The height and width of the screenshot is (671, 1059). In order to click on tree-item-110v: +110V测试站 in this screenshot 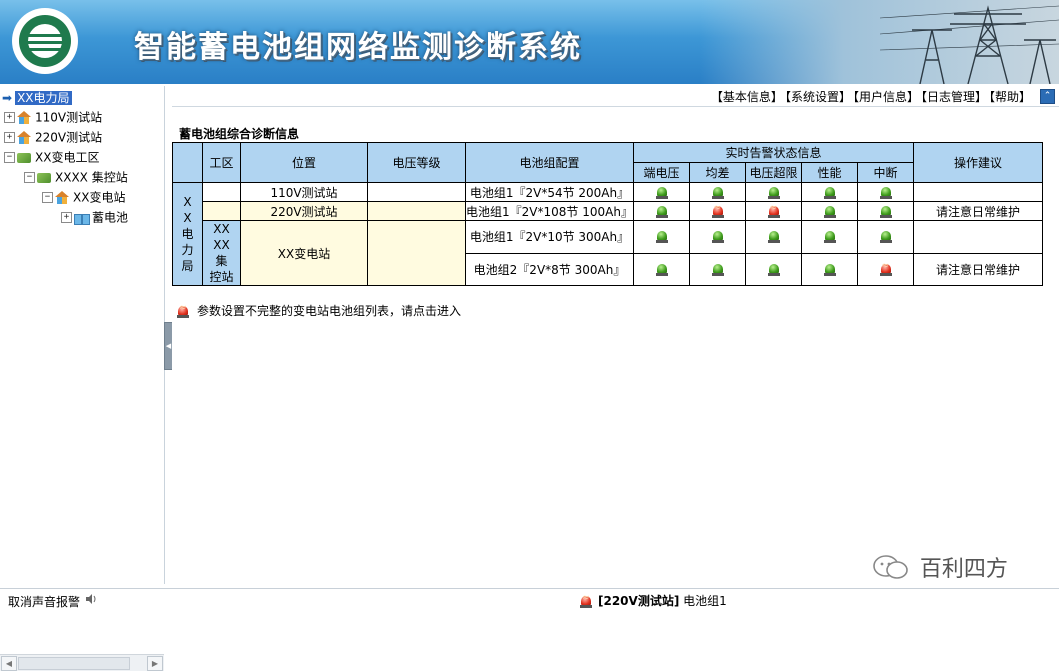, I will do `click(53, 117)`.